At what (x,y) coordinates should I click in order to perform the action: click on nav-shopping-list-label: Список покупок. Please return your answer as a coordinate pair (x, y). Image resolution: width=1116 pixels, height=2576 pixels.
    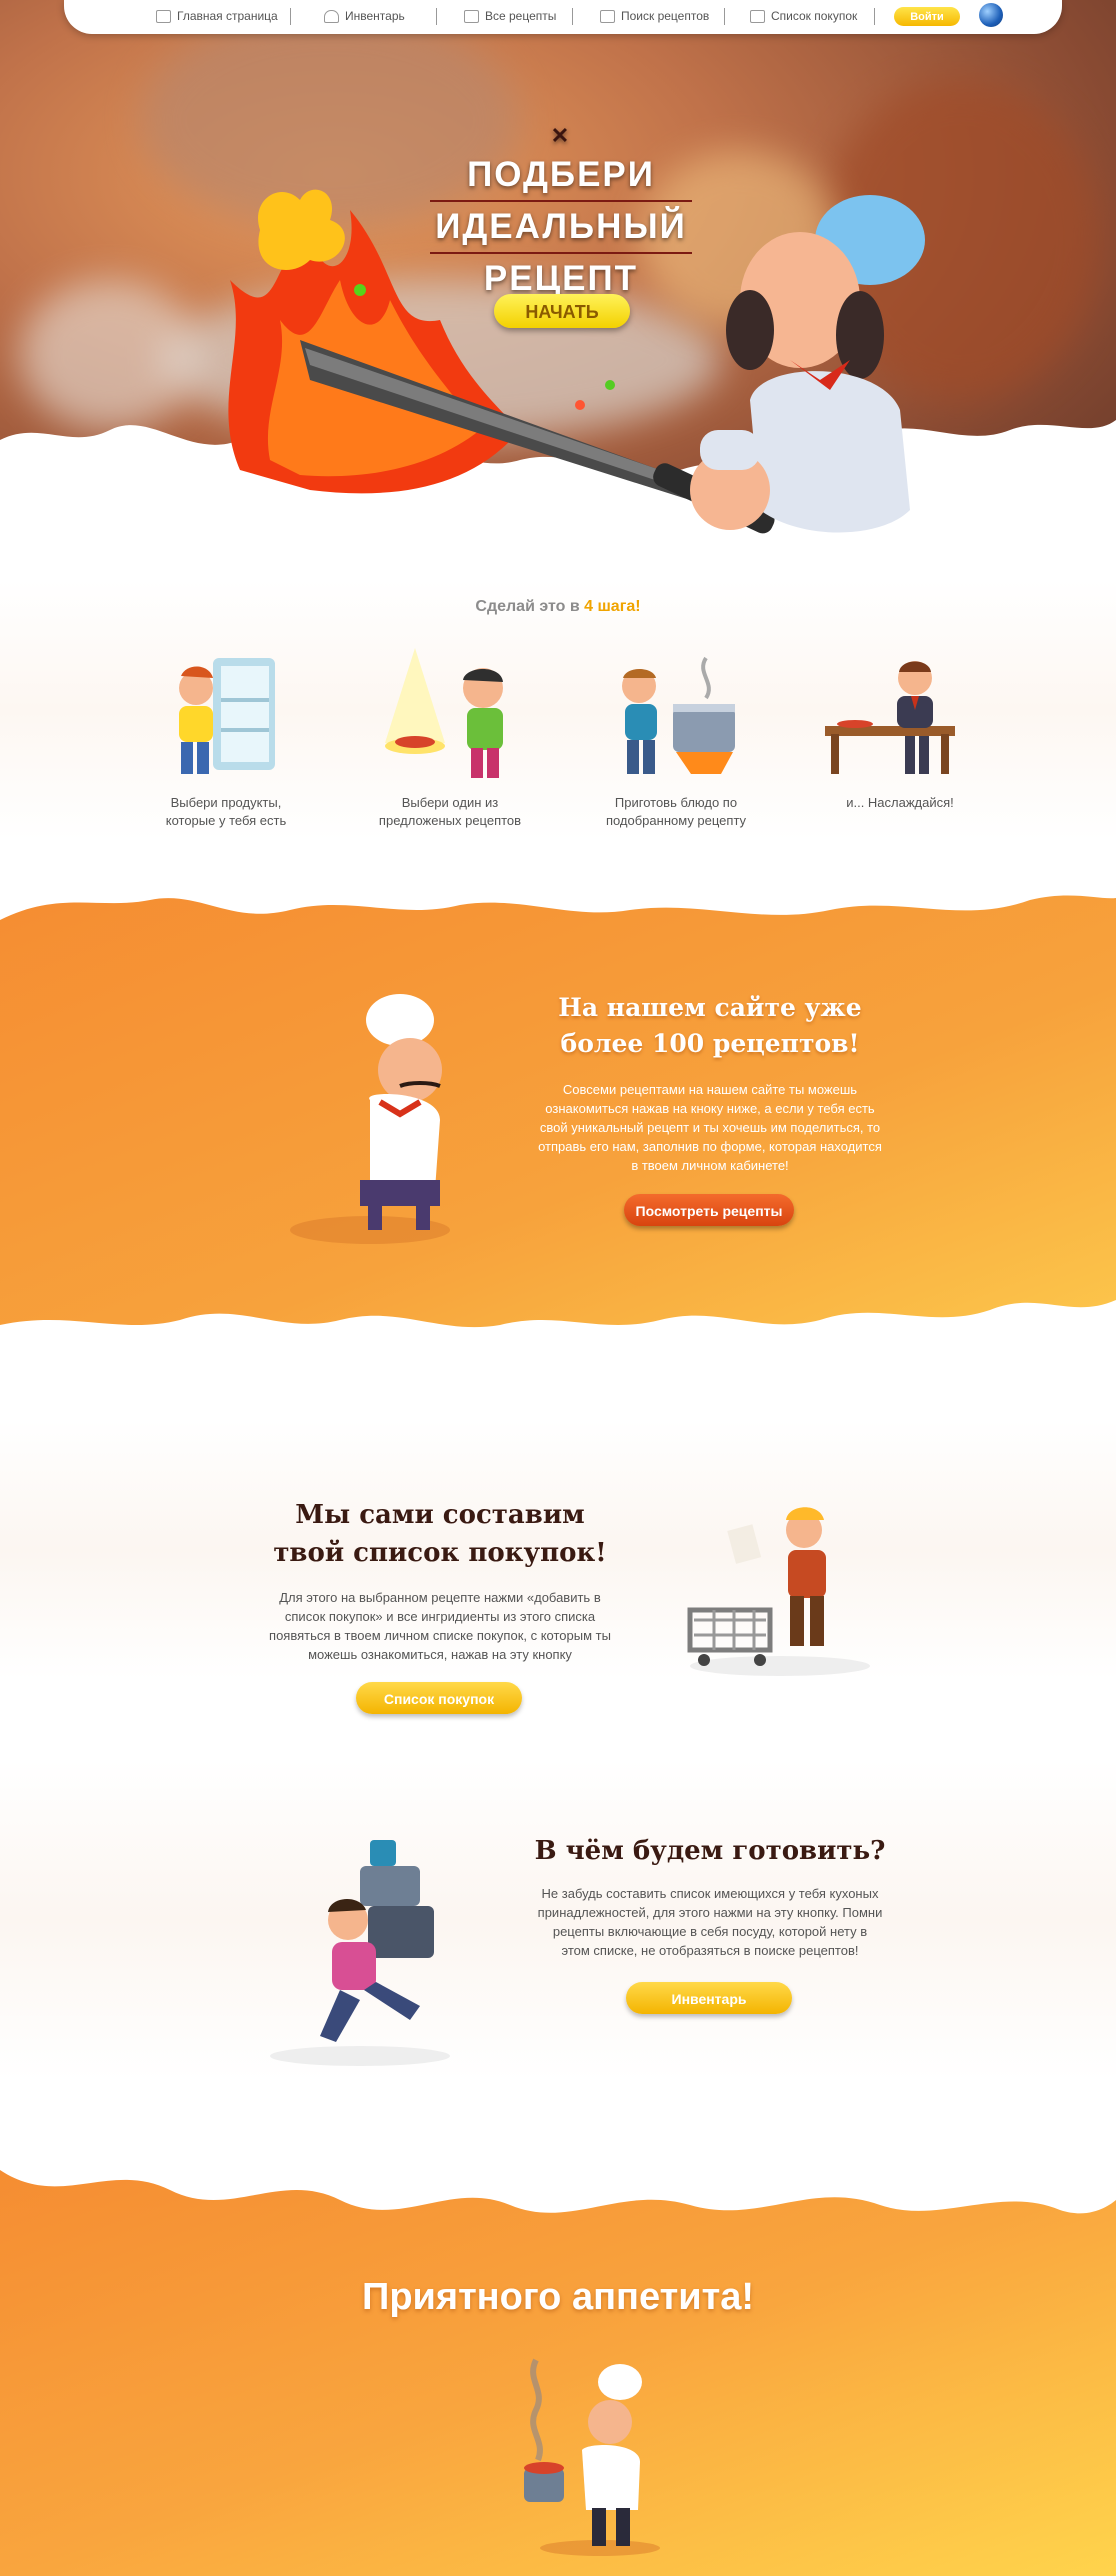
    Looking at the image, I should click on (814, 16).